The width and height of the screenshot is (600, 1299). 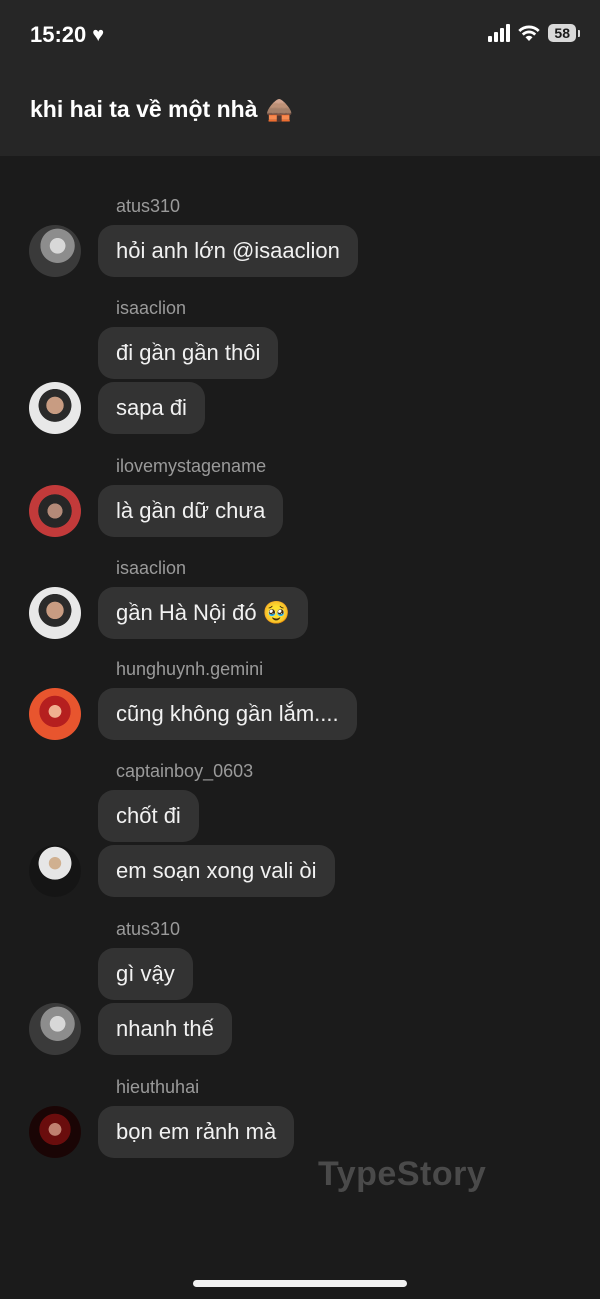 I want to click on sender-name: hieuthuhai, so click(x=158, y=1087).